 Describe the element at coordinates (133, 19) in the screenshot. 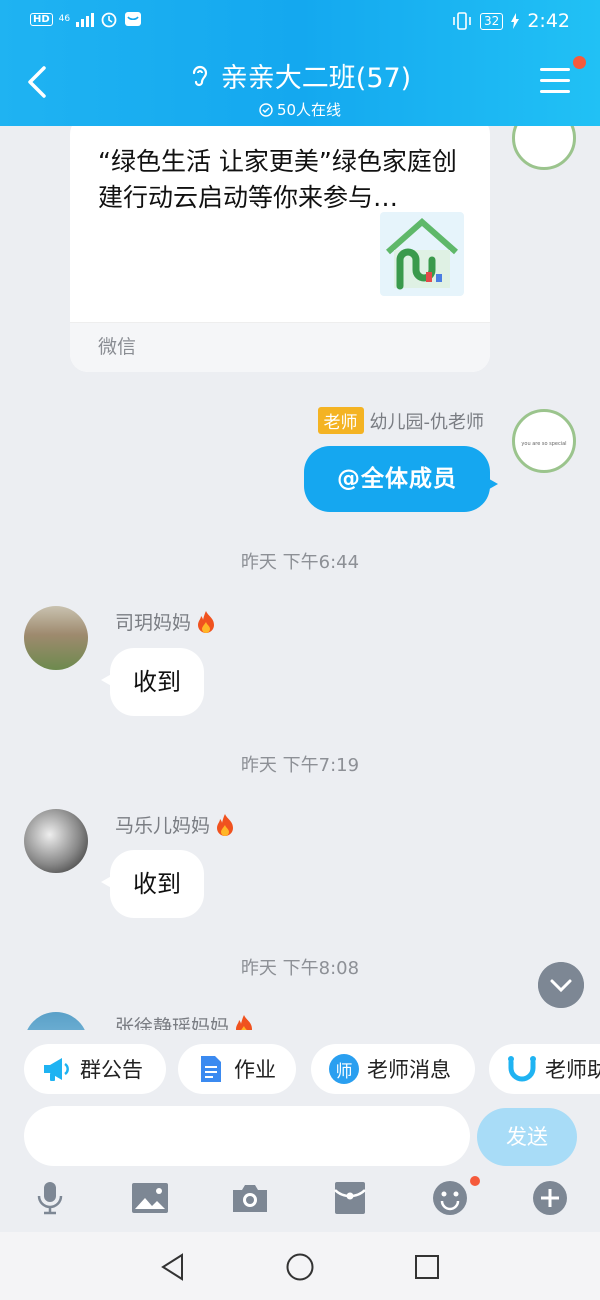

I see `message-app-icon` at that location.